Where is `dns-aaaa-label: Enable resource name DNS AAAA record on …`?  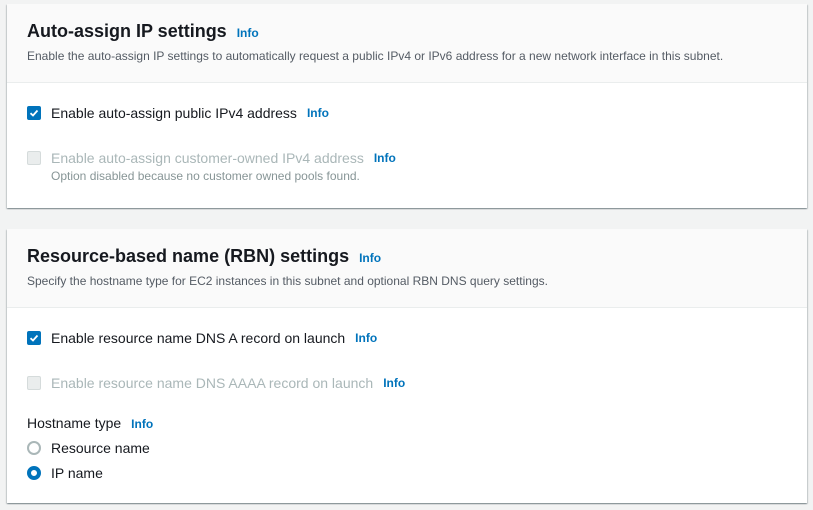
dns-aaaa-label: Enable resource name DNS AAAA record on … is located at coordinates (212, 383).